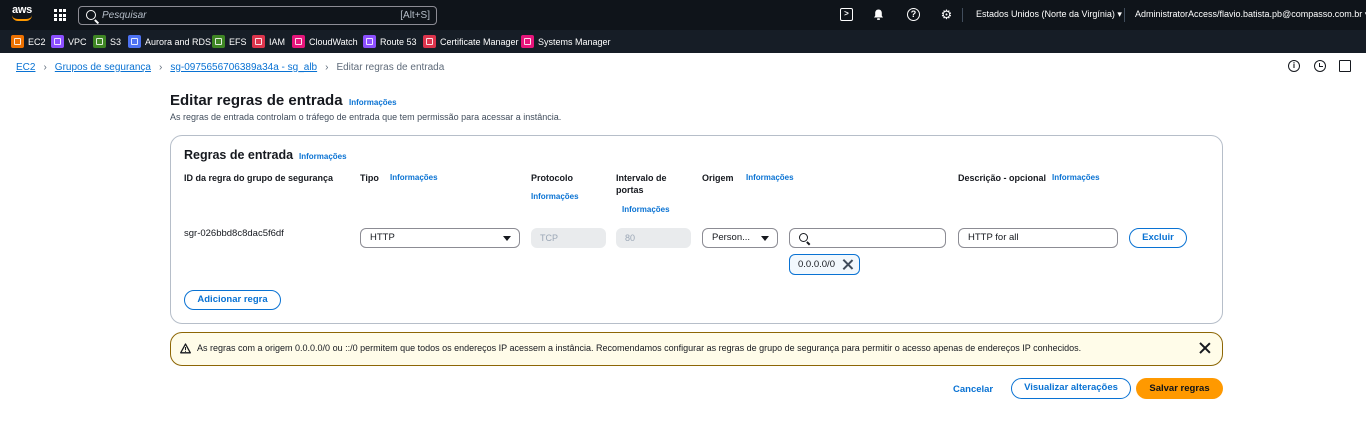 The width and height of the screenshot is (1366, 426). I want to click on favorite-route53: Route 53, so click(390, 41).